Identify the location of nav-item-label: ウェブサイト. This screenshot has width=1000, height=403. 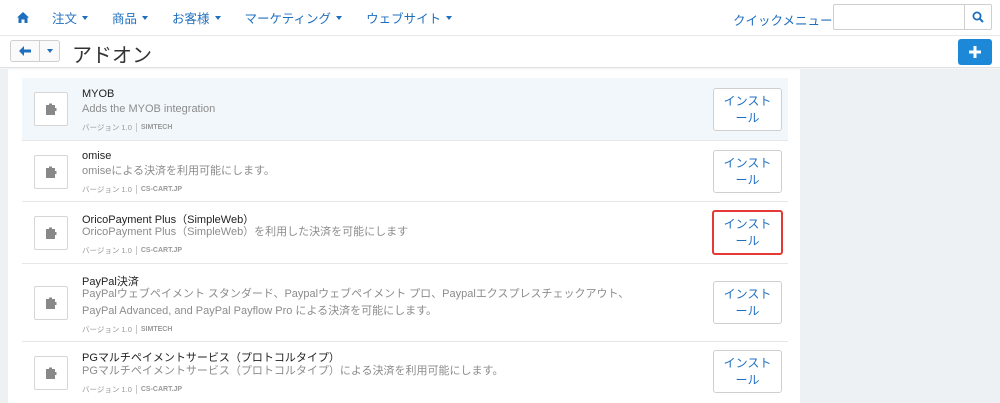
(404, 19).